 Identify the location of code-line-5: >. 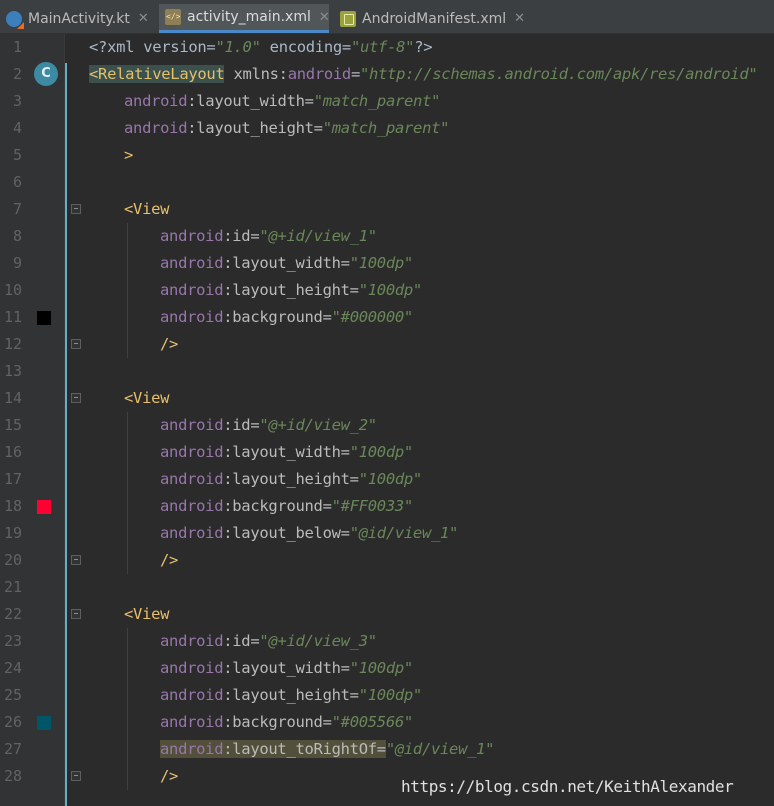
(128, 155).